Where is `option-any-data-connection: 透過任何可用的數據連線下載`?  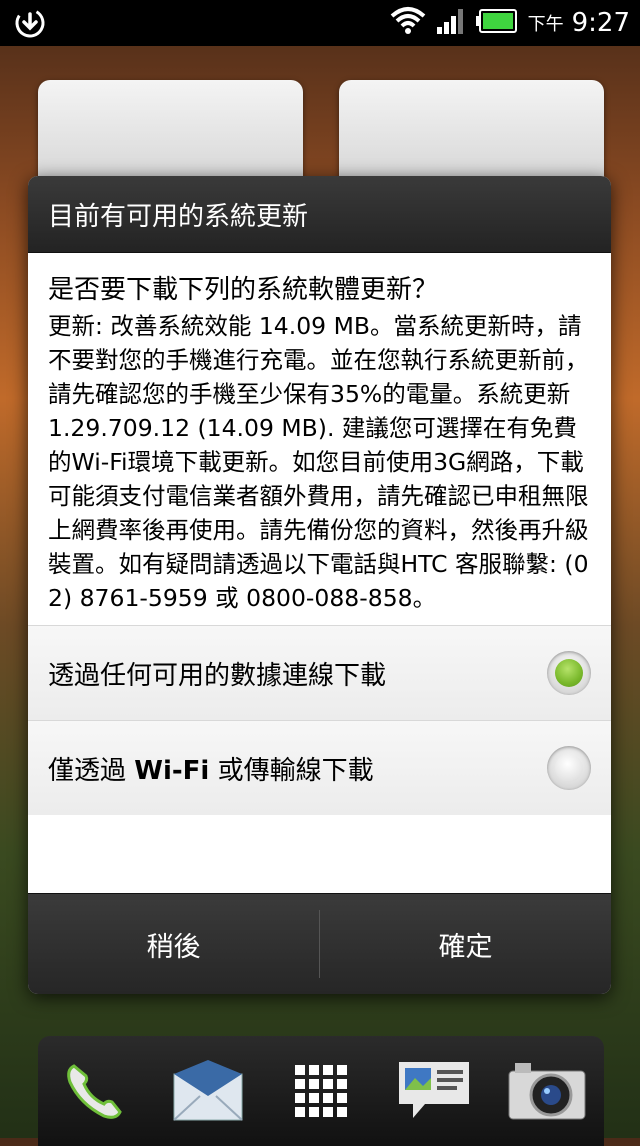
option-any-data-connection: 透過任何可用的數據連線下載 is located at coordinates (319, 672).